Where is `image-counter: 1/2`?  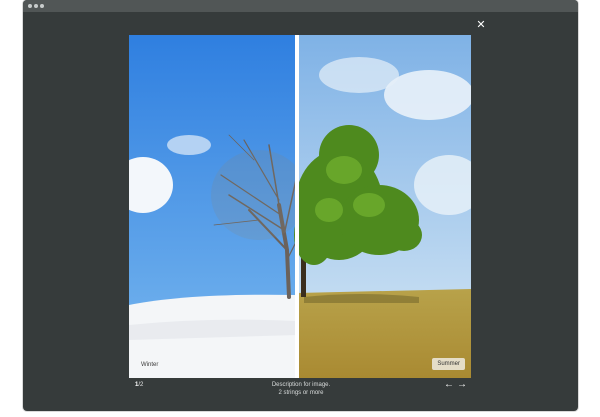
image-counter: 1/2 is located at coordinates (139, 385).